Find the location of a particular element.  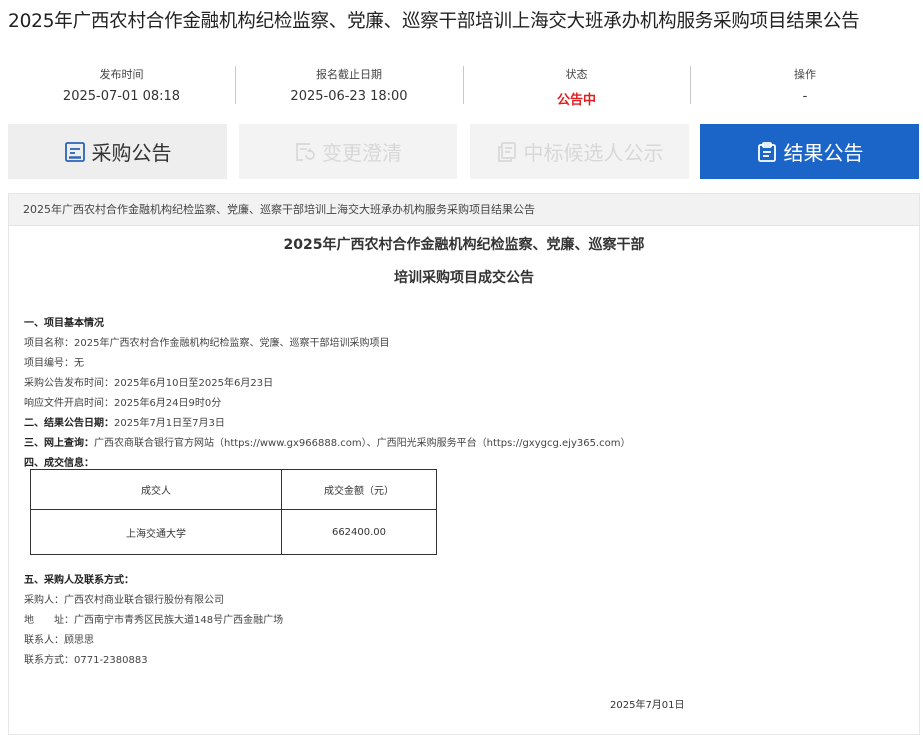

result-date: 二、结果公告日期：2025年7月1日至7月3日 is located at coordinates (464, 424).